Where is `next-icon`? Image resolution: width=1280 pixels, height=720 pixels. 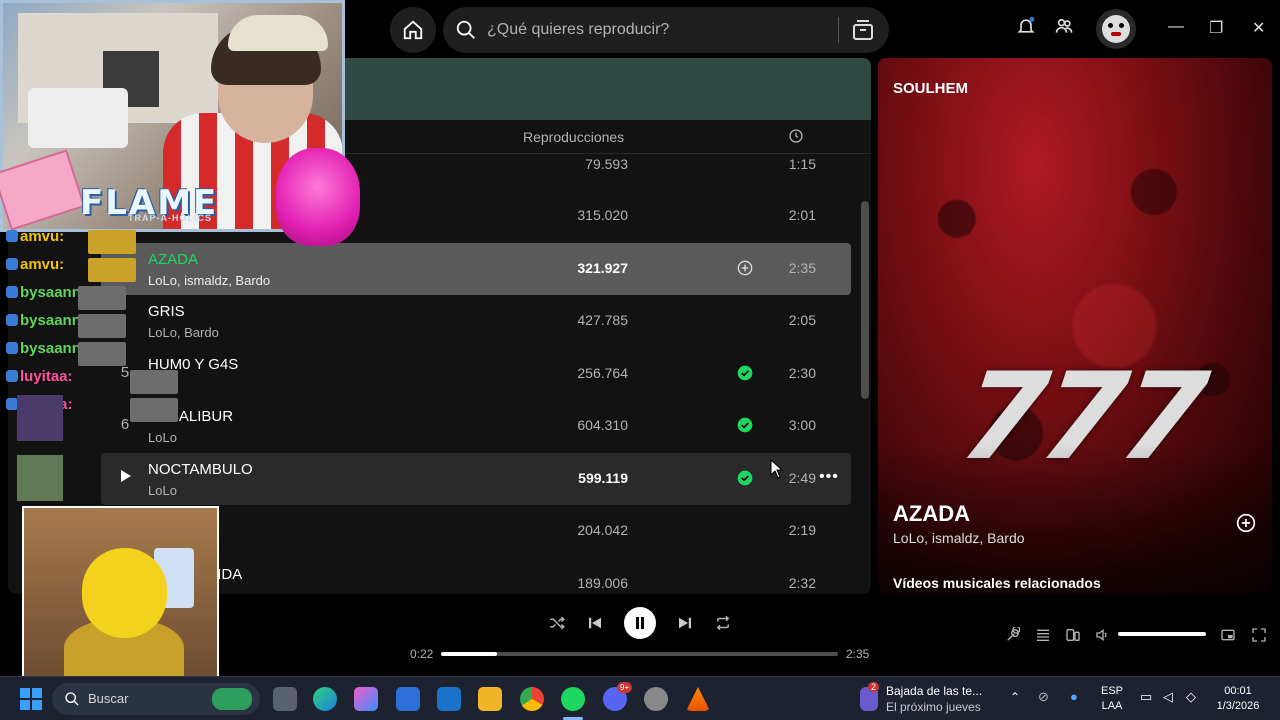
next-icon is located at coordinates (685, 623).